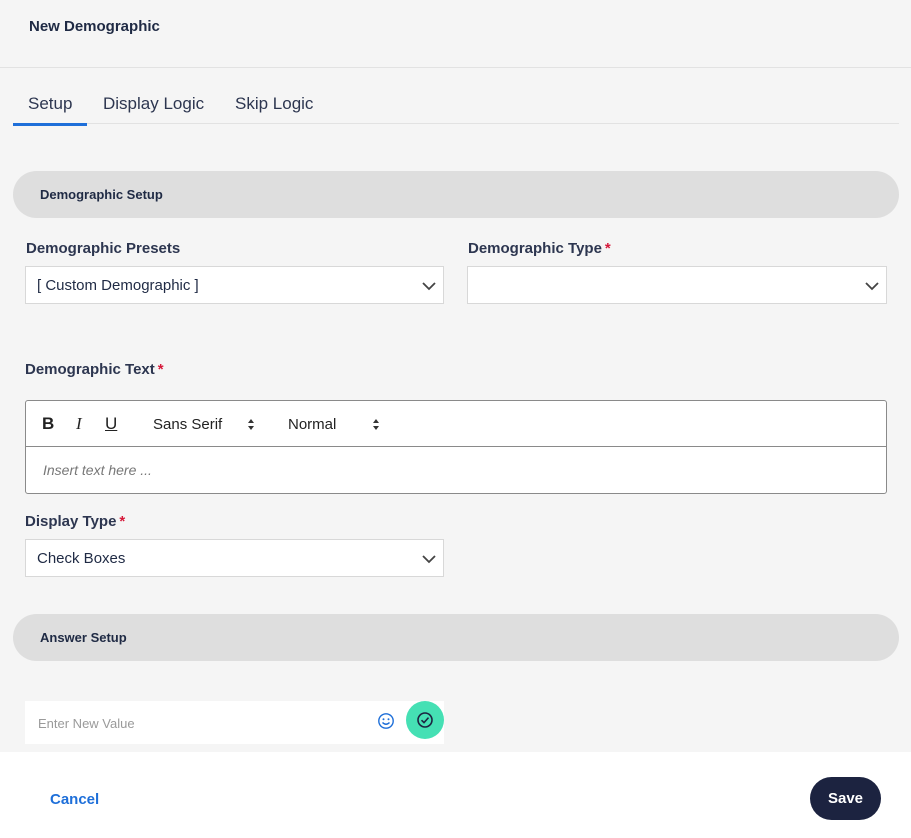 This screenshot has height=838, width=911. What do you see at coordinates (456, 194) in the screenshot?
I see `demographic-setup-section: Demographic Setup` at bounding box center [456, 194].